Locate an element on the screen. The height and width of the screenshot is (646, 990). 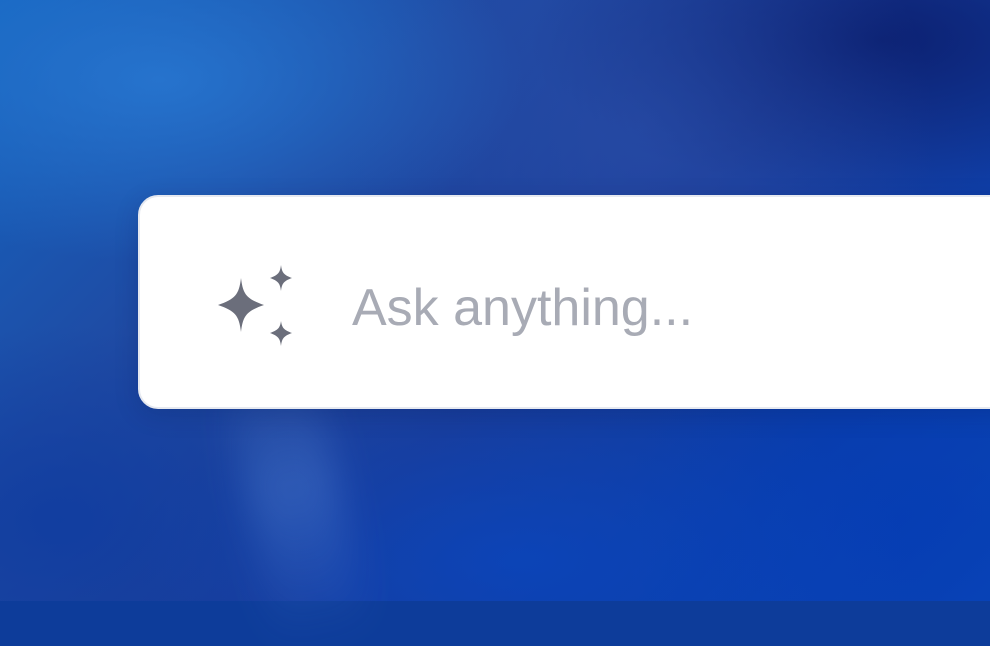
sparkle-large-star is located at coordinates (241, 305).